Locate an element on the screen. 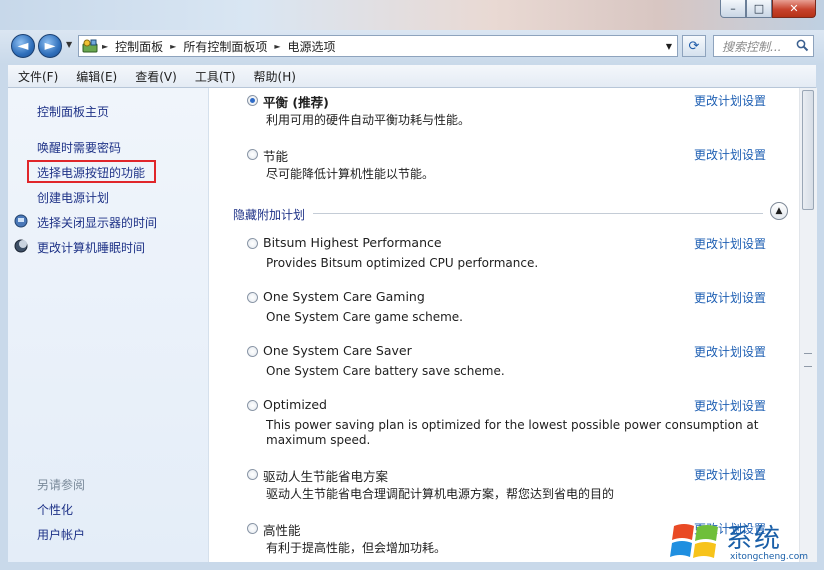 The image size is (824, 570). breadcrumb-power-options: 电源选项 is located at coordinates (312, 46).